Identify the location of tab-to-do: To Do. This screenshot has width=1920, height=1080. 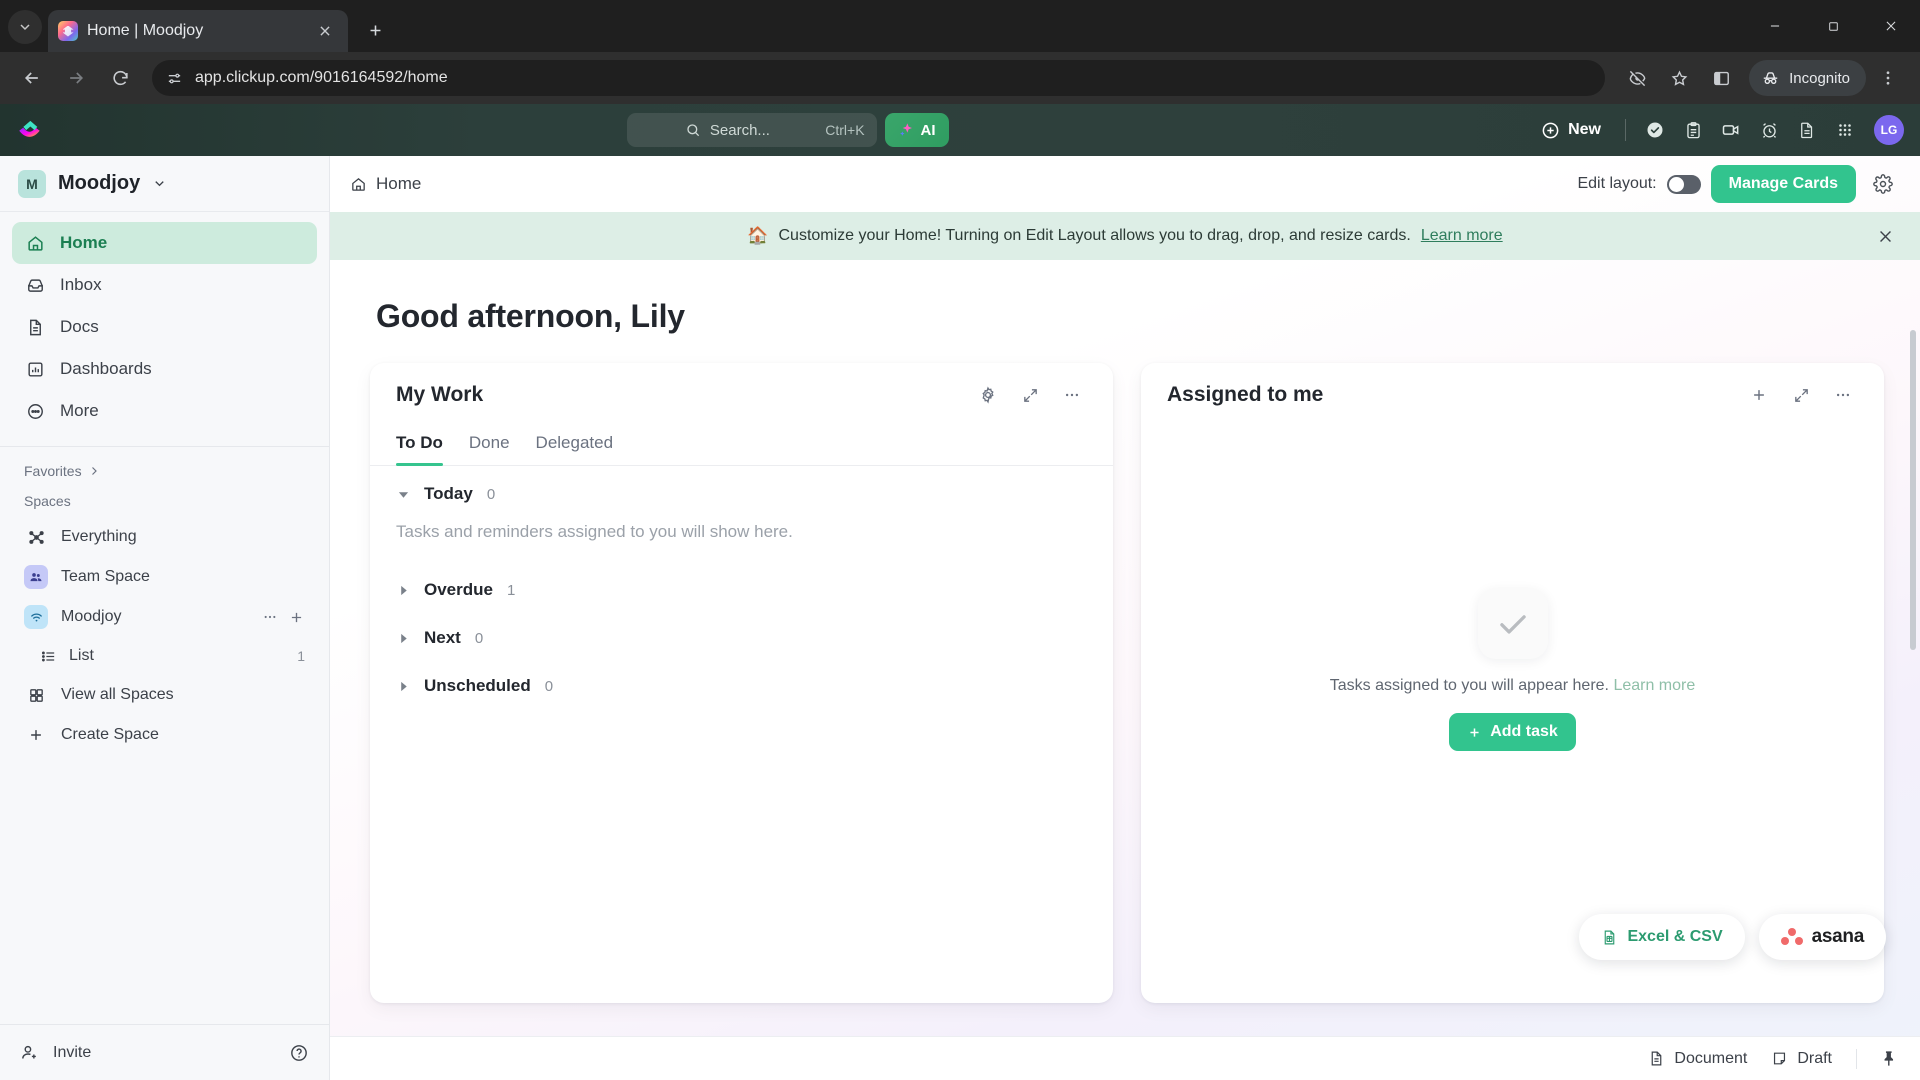
(419, 446).